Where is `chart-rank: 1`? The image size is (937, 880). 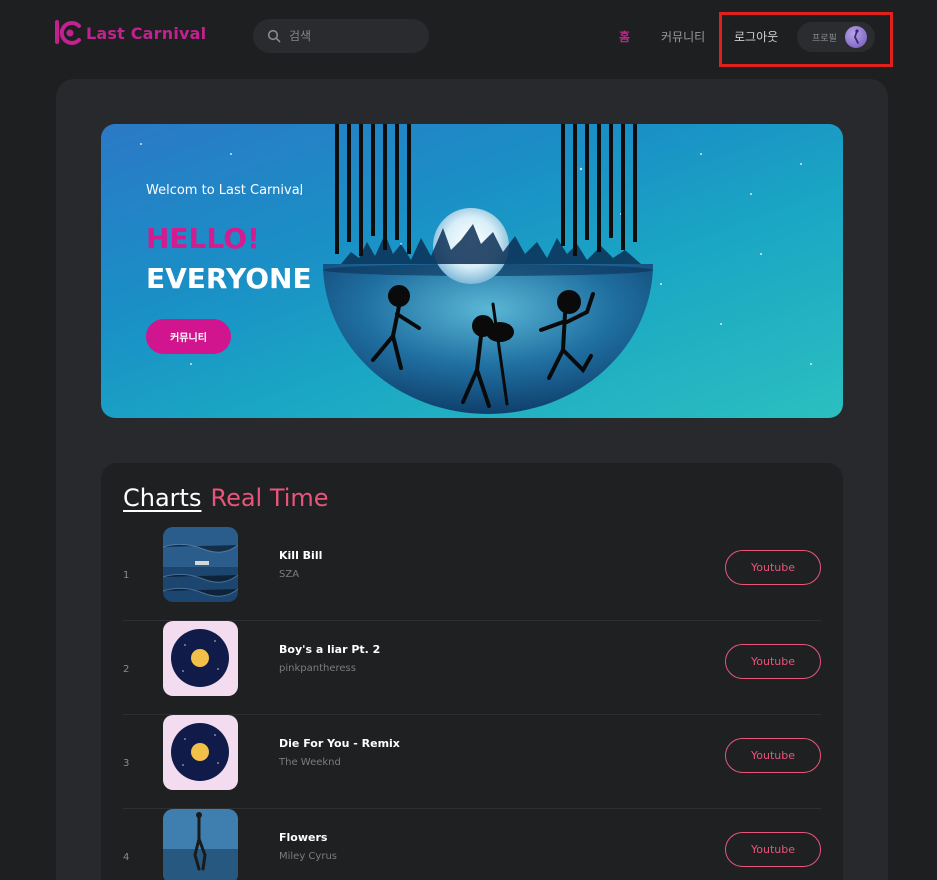 chart-rank: 1 is located at coordinates (126, 575).